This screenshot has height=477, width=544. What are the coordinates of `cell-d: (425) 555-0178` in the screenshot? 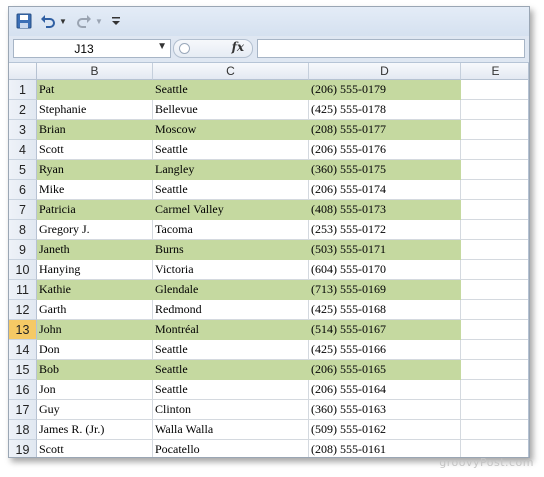 It's located at (385, 110).